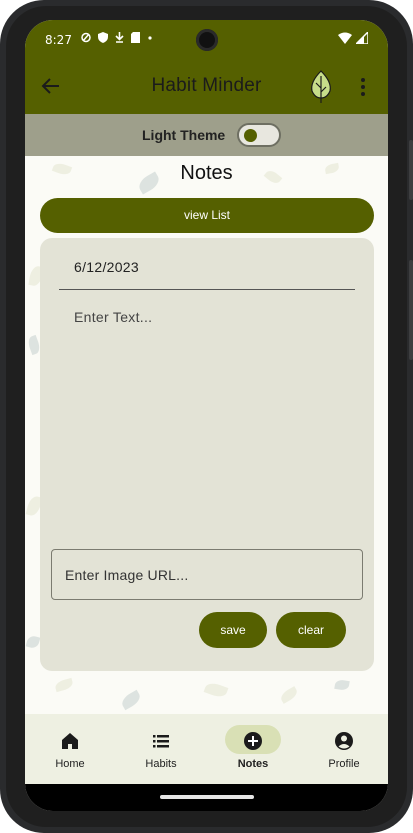 The width and height of the screenshot is (413, 833). I want to click on status-system-icons, so click(353, 38).